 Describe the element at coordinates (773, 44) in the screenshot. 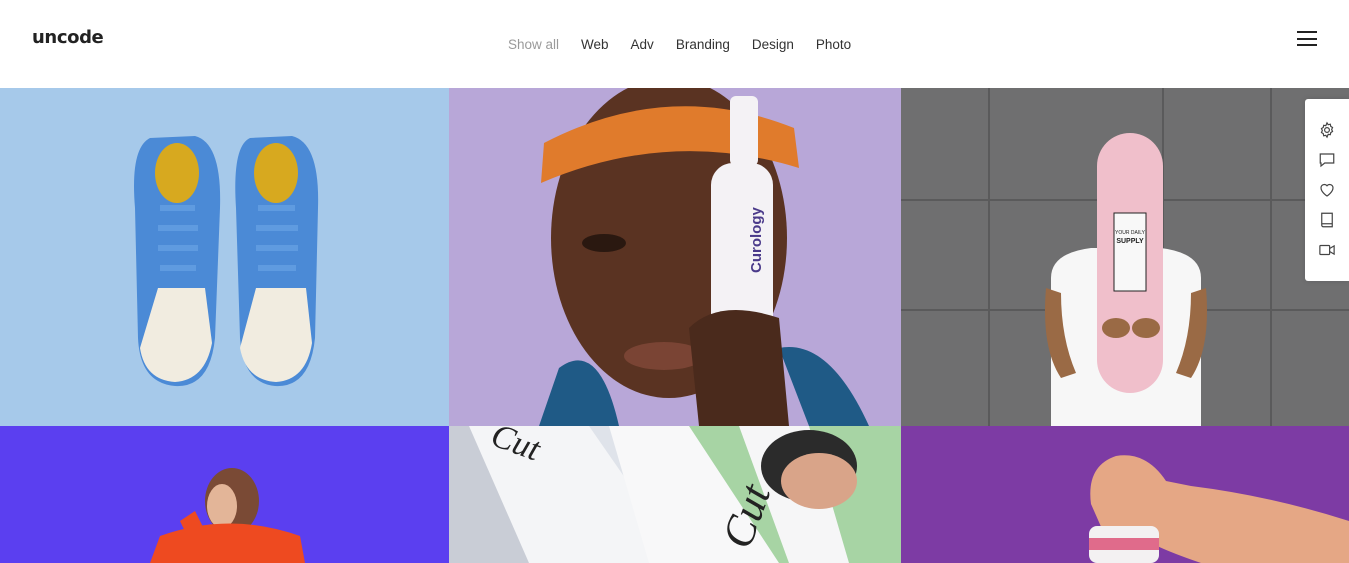

I see `filter-design: Design` at that location.